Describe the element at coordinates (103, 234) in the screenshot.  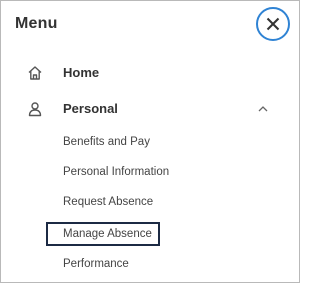
I see `submenu-item-manage-absence: Manage Absence` at that location.